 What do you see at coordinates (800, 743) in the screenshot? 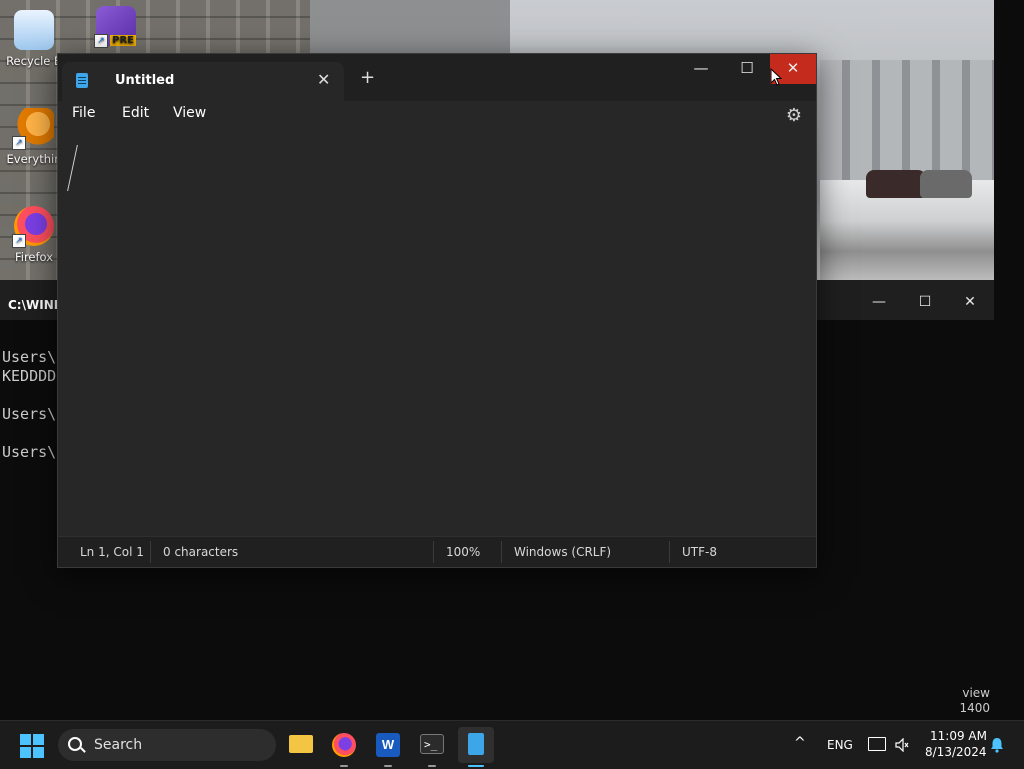
I see `tray-overflow-chevron-icon: ^` at bounding box center [800, 743].